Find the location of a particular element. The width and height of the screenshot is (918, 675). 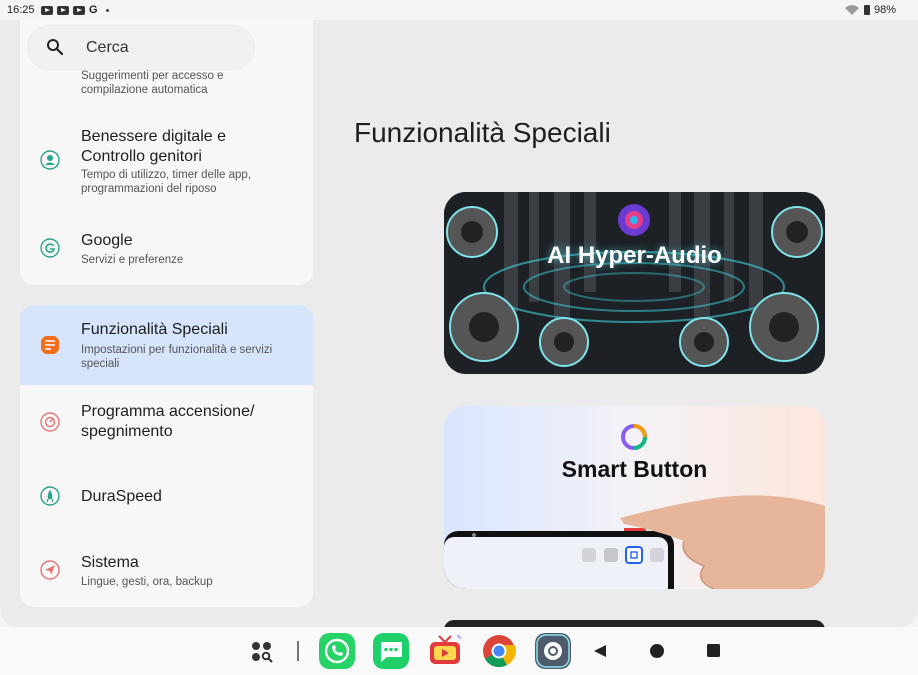

messages-icon is located at coordinates (391, 651).